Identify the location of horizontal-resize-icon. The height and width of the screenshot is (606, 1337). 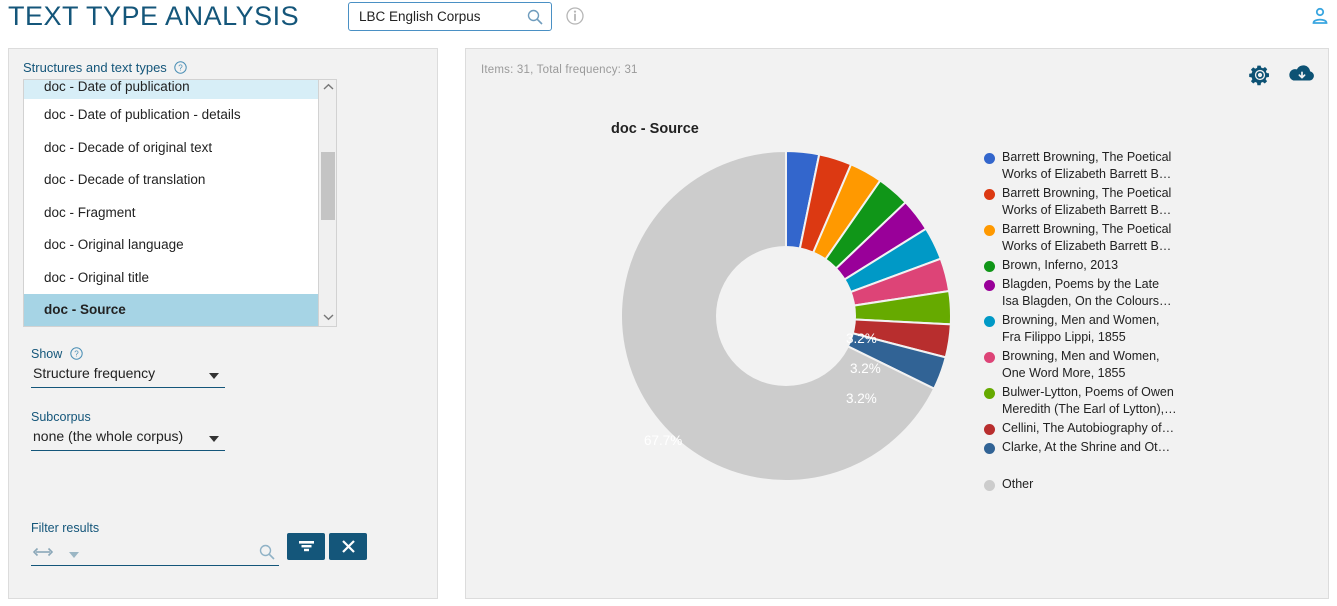
(43, 552).